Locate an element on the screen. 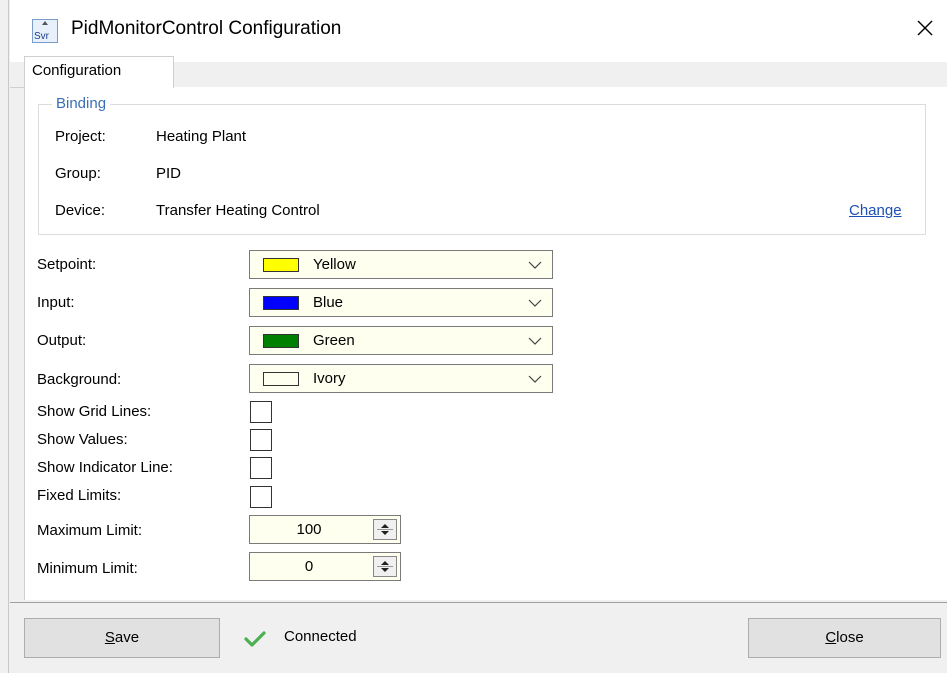 The image size is (947, 673). tab-configuration: Configuration is located at coordinates (99, 72).